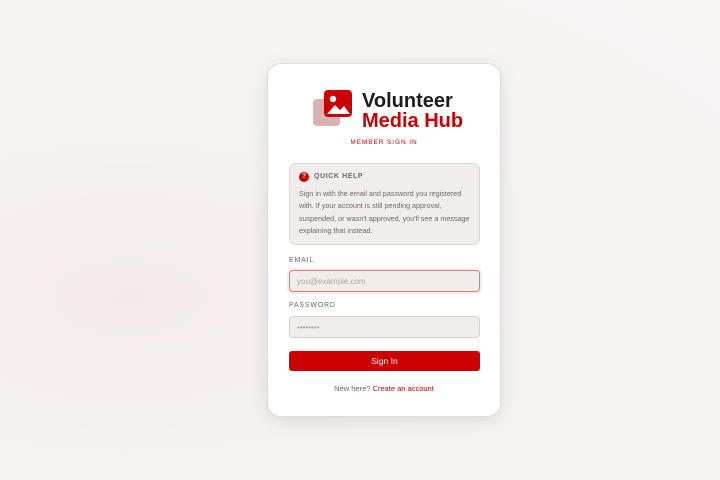 The width and height of the screenshot is (720, 480). I want to click on signup-prompt-text: New here?, so click(352, 388).